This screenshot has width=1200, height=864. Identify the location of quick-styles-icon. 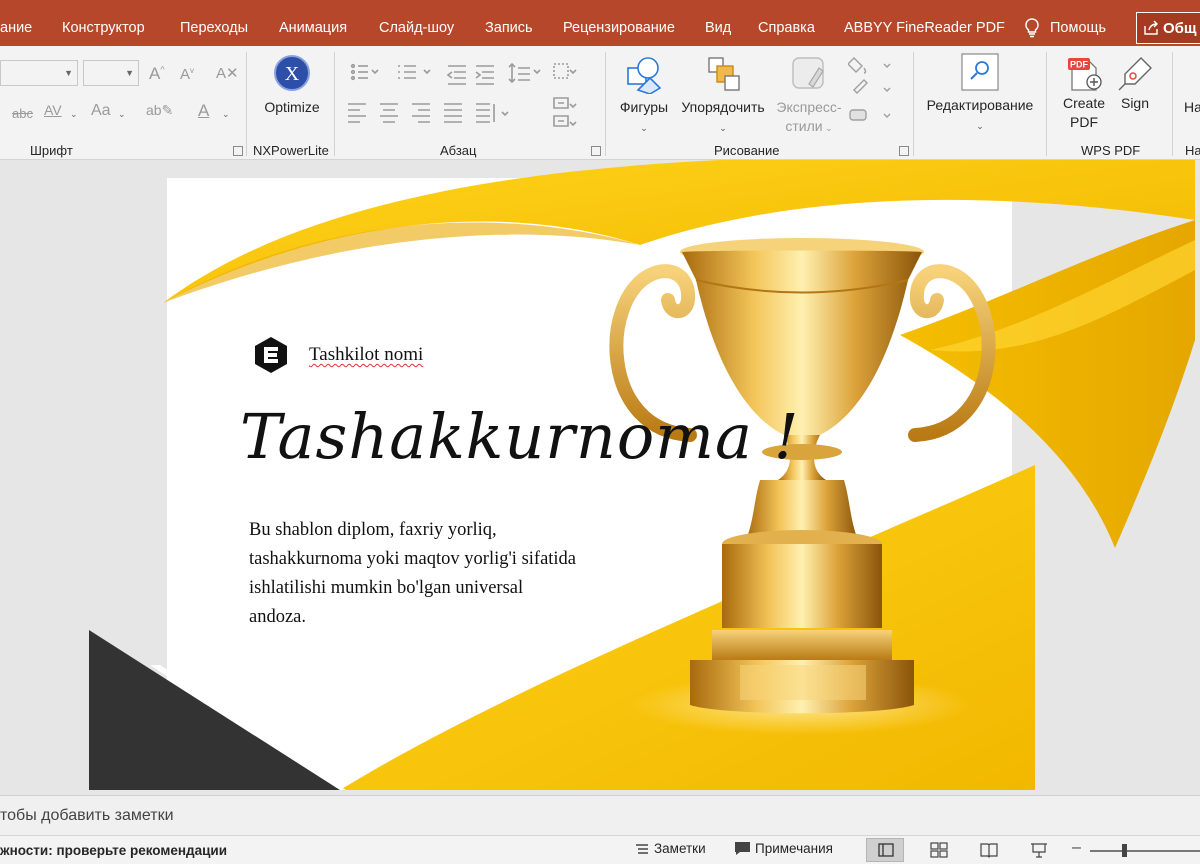
(808, 73).